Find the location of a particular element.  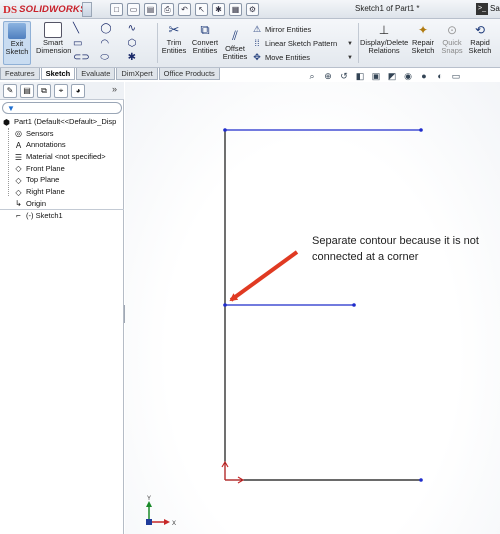

configurationmanager-tab-icon: ⧉ is located at coordinates (44, 91).